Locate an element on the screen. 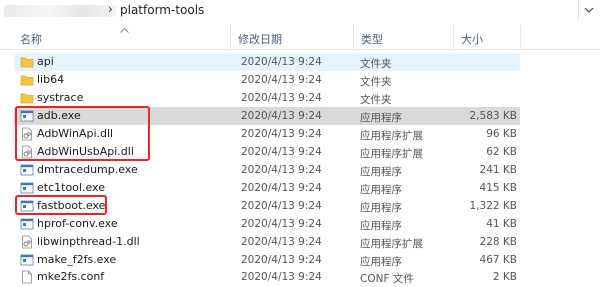 The height and width of the screenshot is (287, 600). file-name: systrace is located at coordinates (60, 97).